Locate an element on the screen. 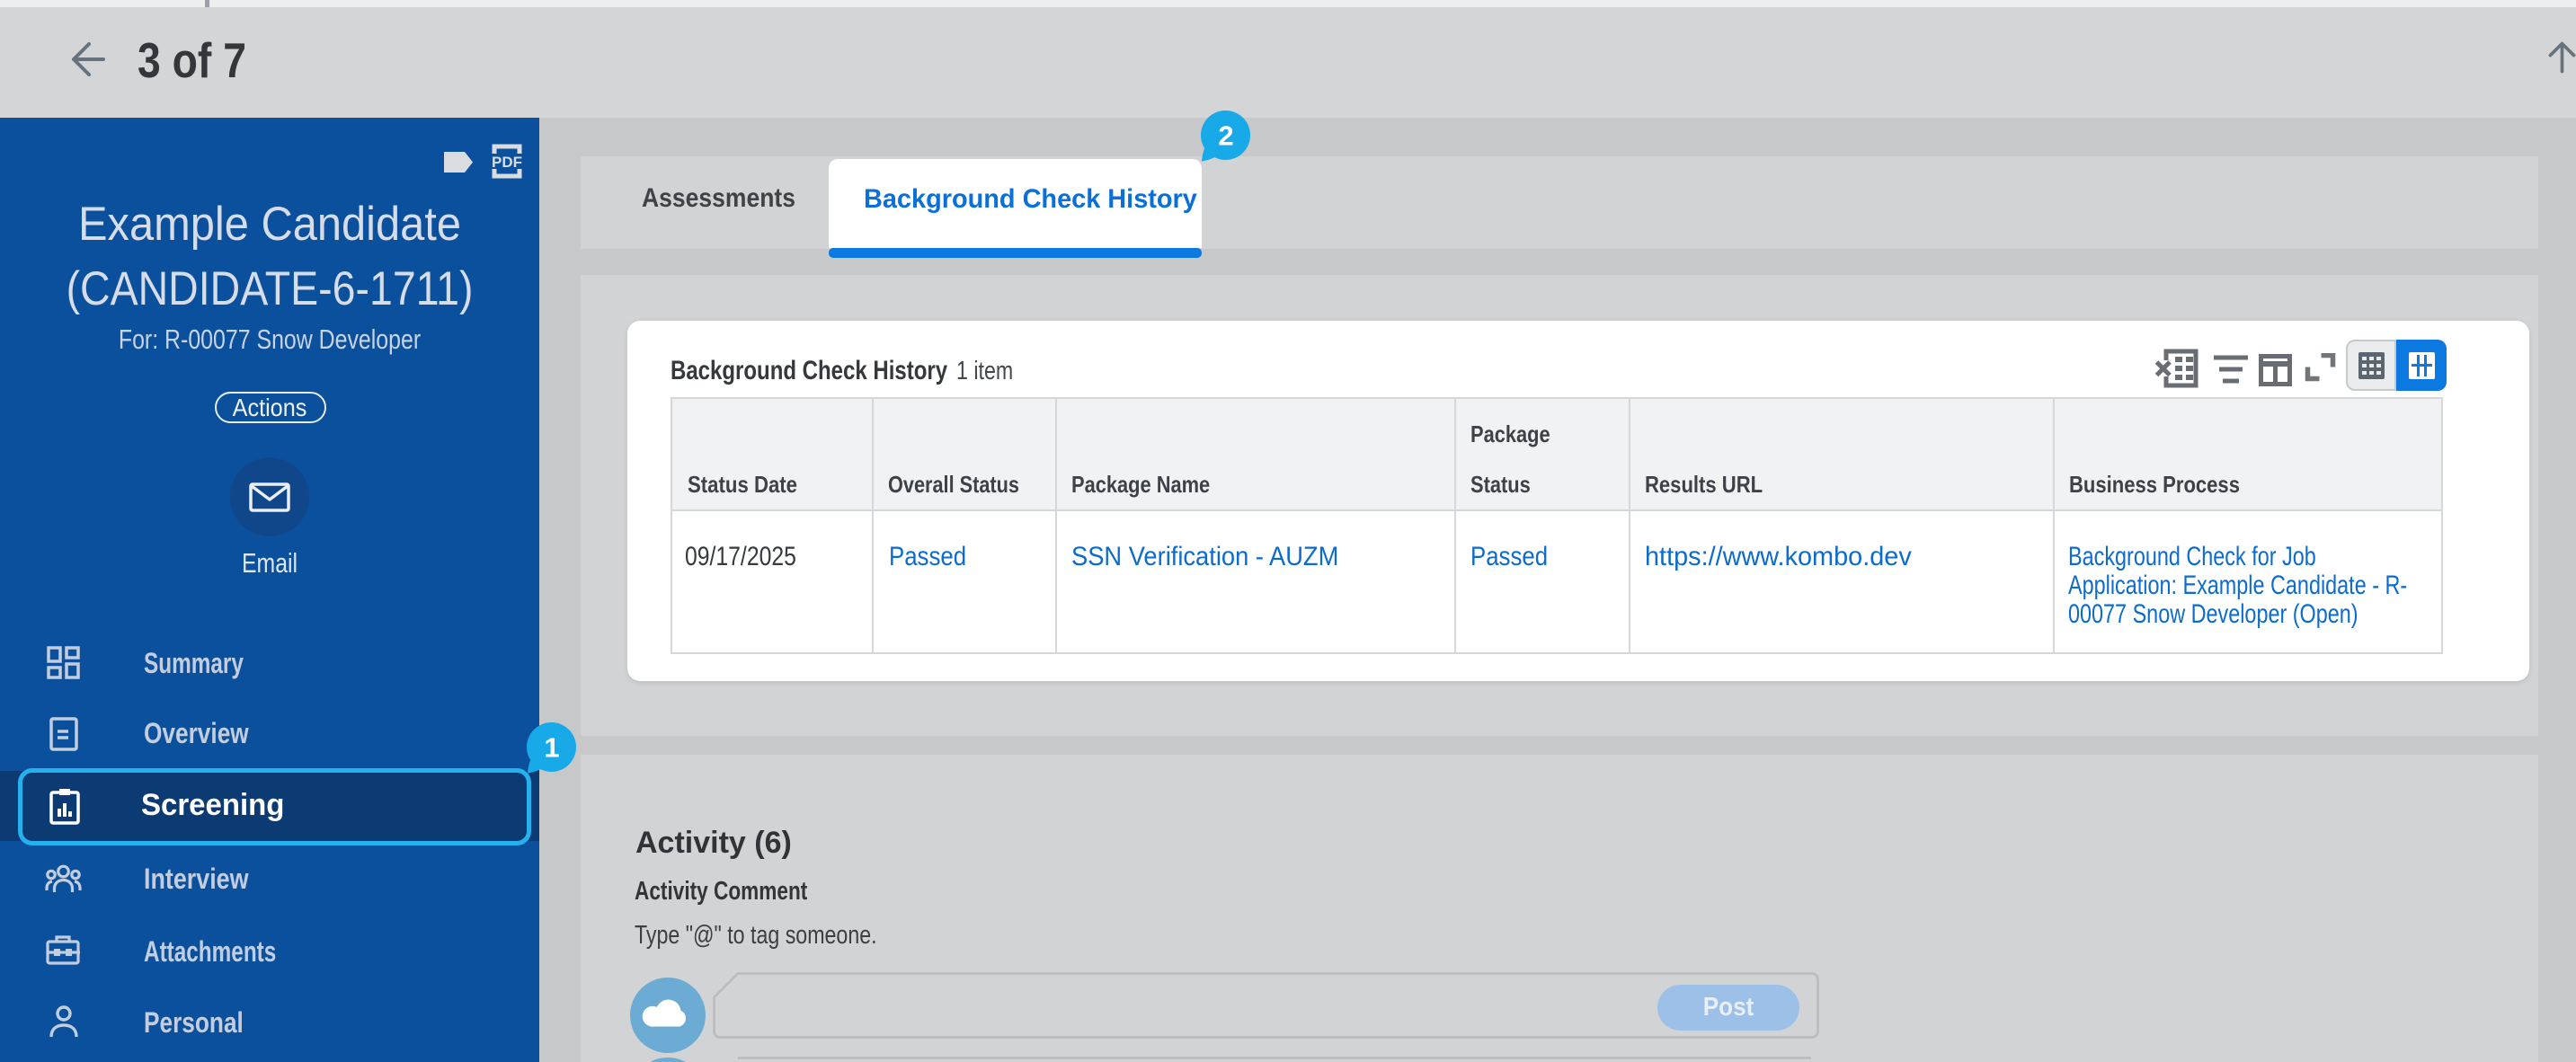 The width and height of the screenshot is (2576, 1062). svg-text: PDF is located at coordinates (507, 163).